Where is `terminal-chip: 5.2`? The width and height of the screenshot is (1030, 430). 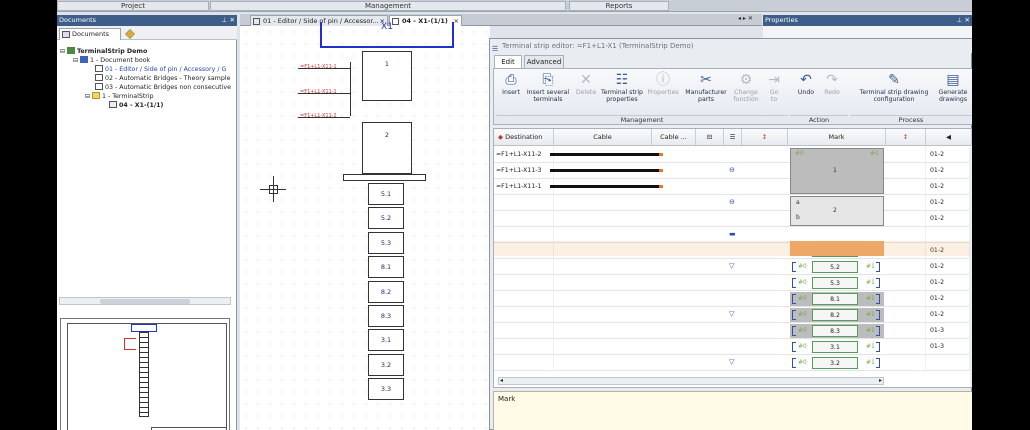
terminal-chip: 5.2 is located at coordinates (835, 267).